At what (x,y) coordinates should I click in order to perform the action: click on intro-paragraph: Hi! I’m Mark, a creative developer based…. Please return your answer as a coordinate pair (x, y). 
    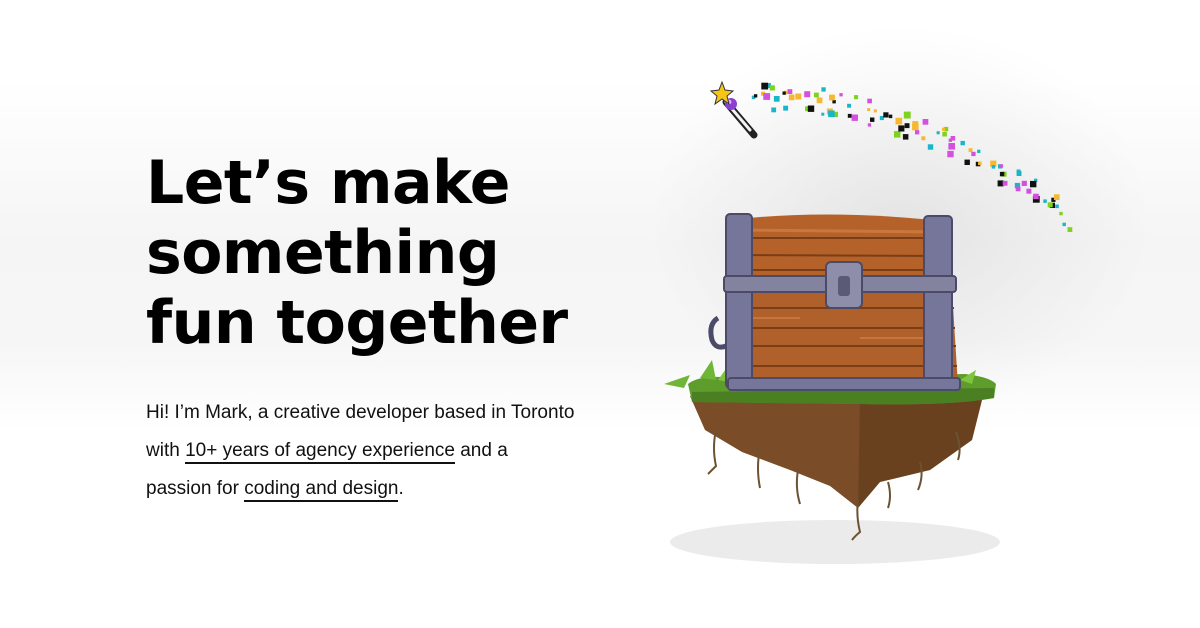
    Looking at the image, I should click on (361, 451).